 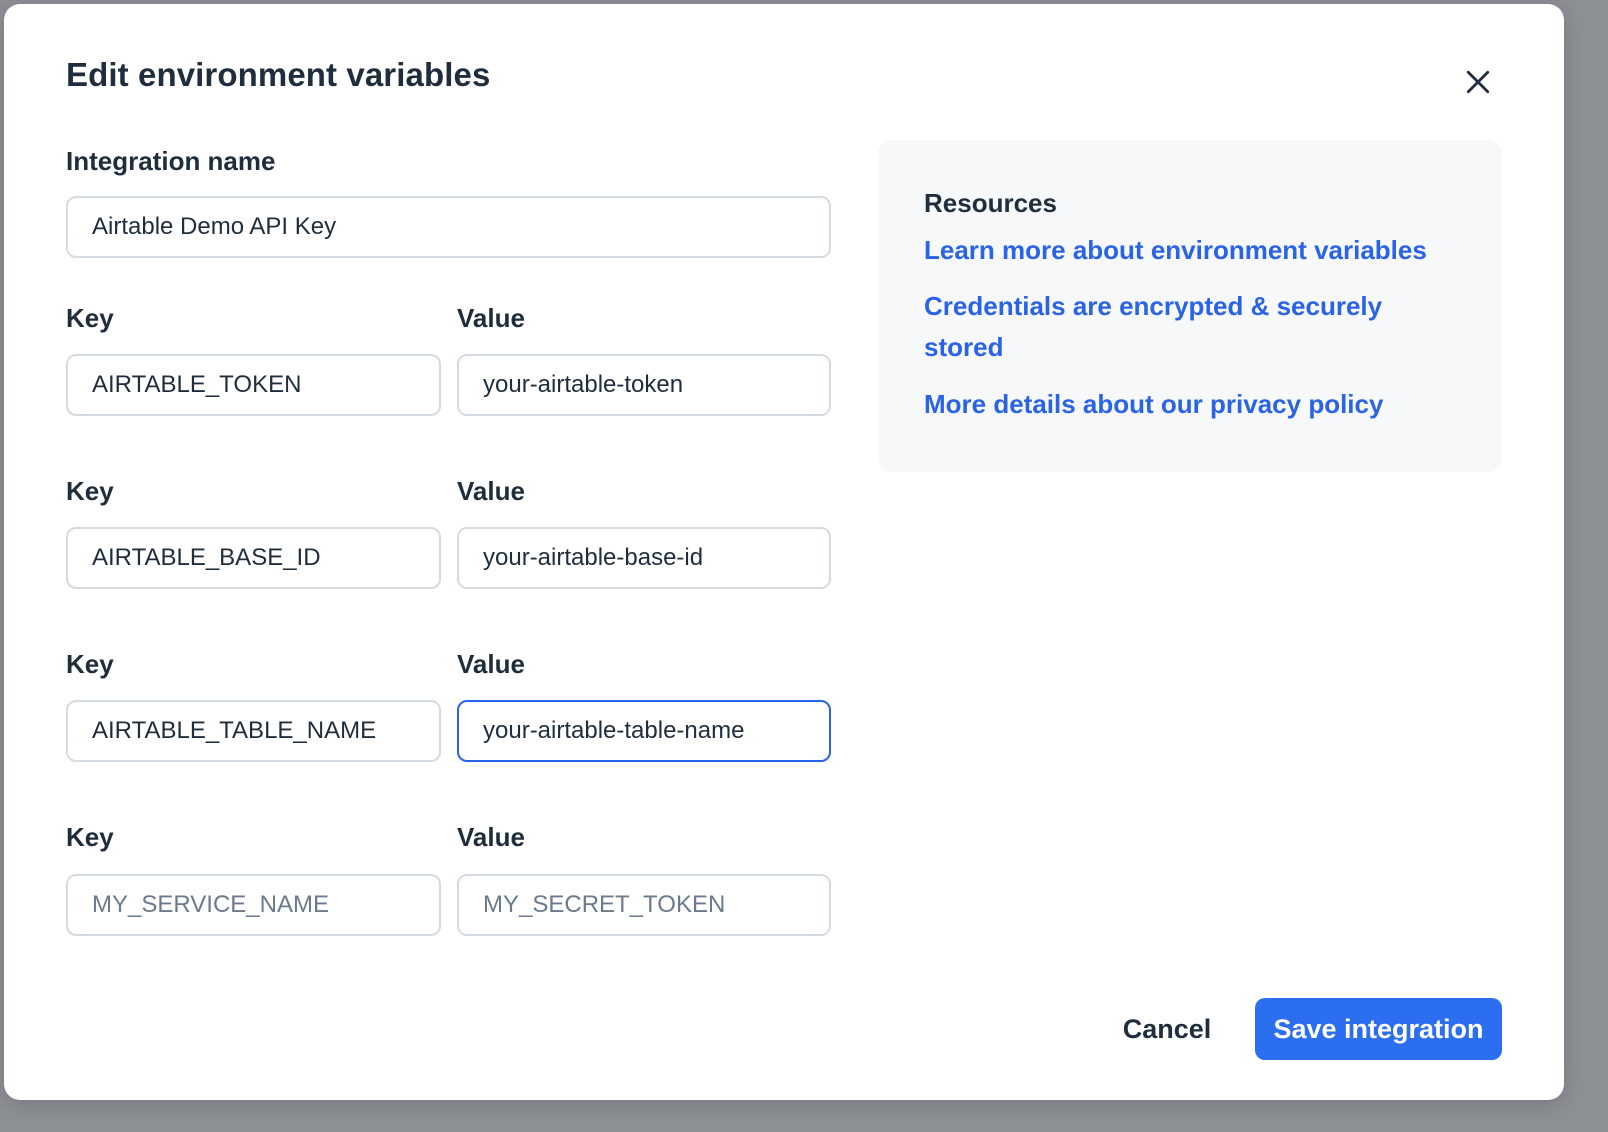 What do you see at coordinates (278, 74) in the screenshot?
I see `modal-title: Edit environment variables` at bounding box center [278, 74].